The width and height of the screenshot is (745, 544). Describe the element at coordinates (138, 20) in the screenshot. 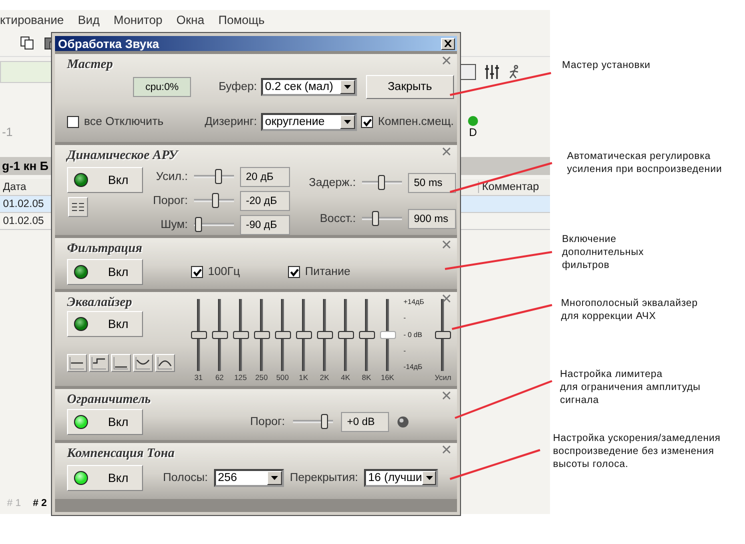

I see `menu-item: Монитор` at that location.